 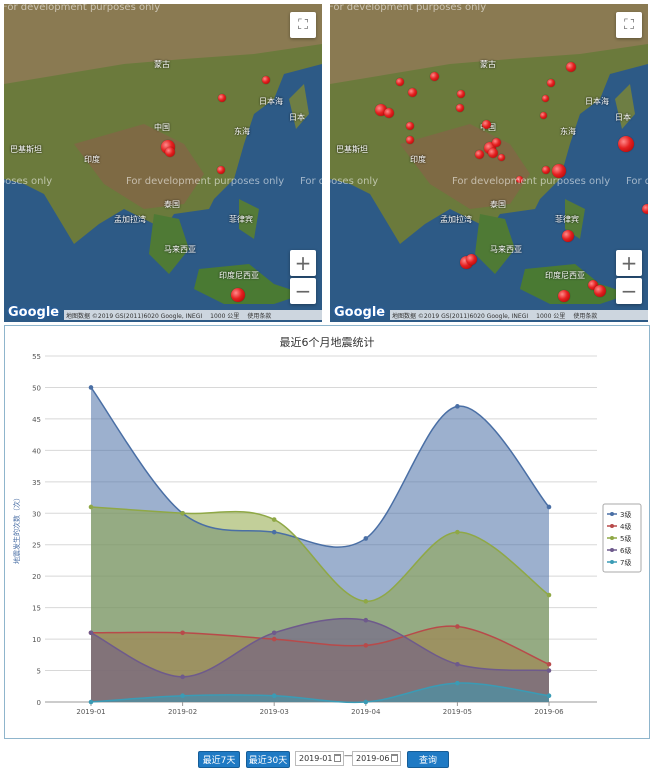 I want to click on last-30-days-button: 最近30天, so click(x=268, y=759).